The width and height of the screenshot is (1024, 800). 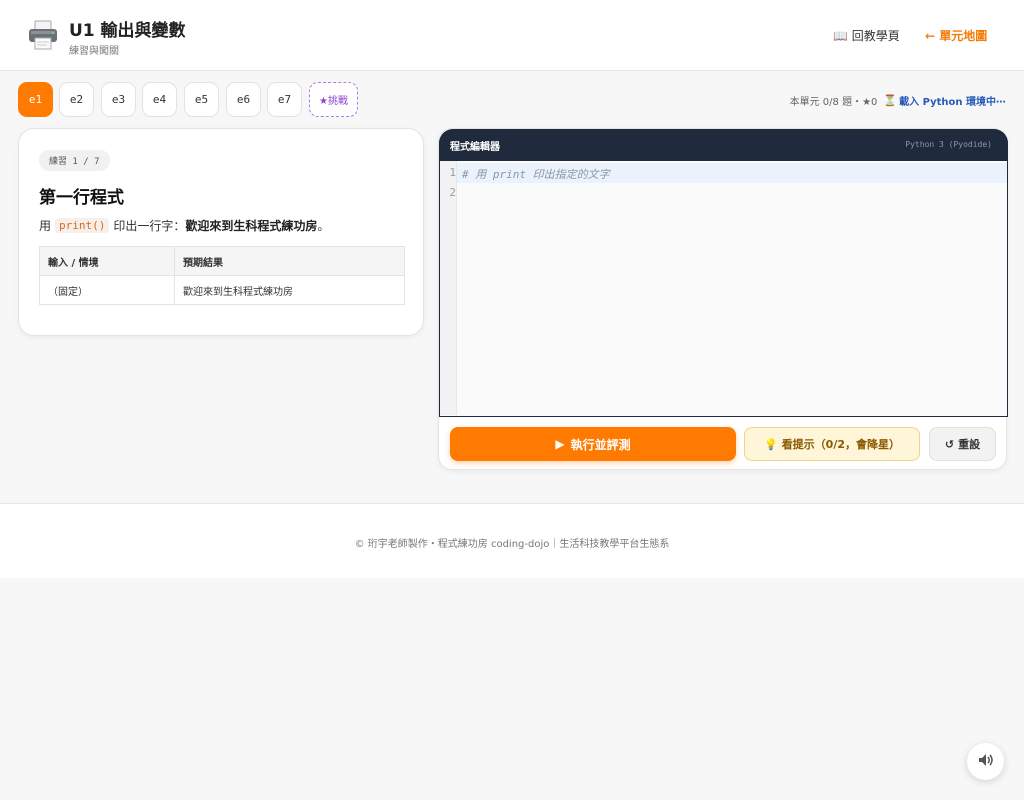 I want to click on exercise-badge: 練習 1 / 7, so click(x=74, y=160).